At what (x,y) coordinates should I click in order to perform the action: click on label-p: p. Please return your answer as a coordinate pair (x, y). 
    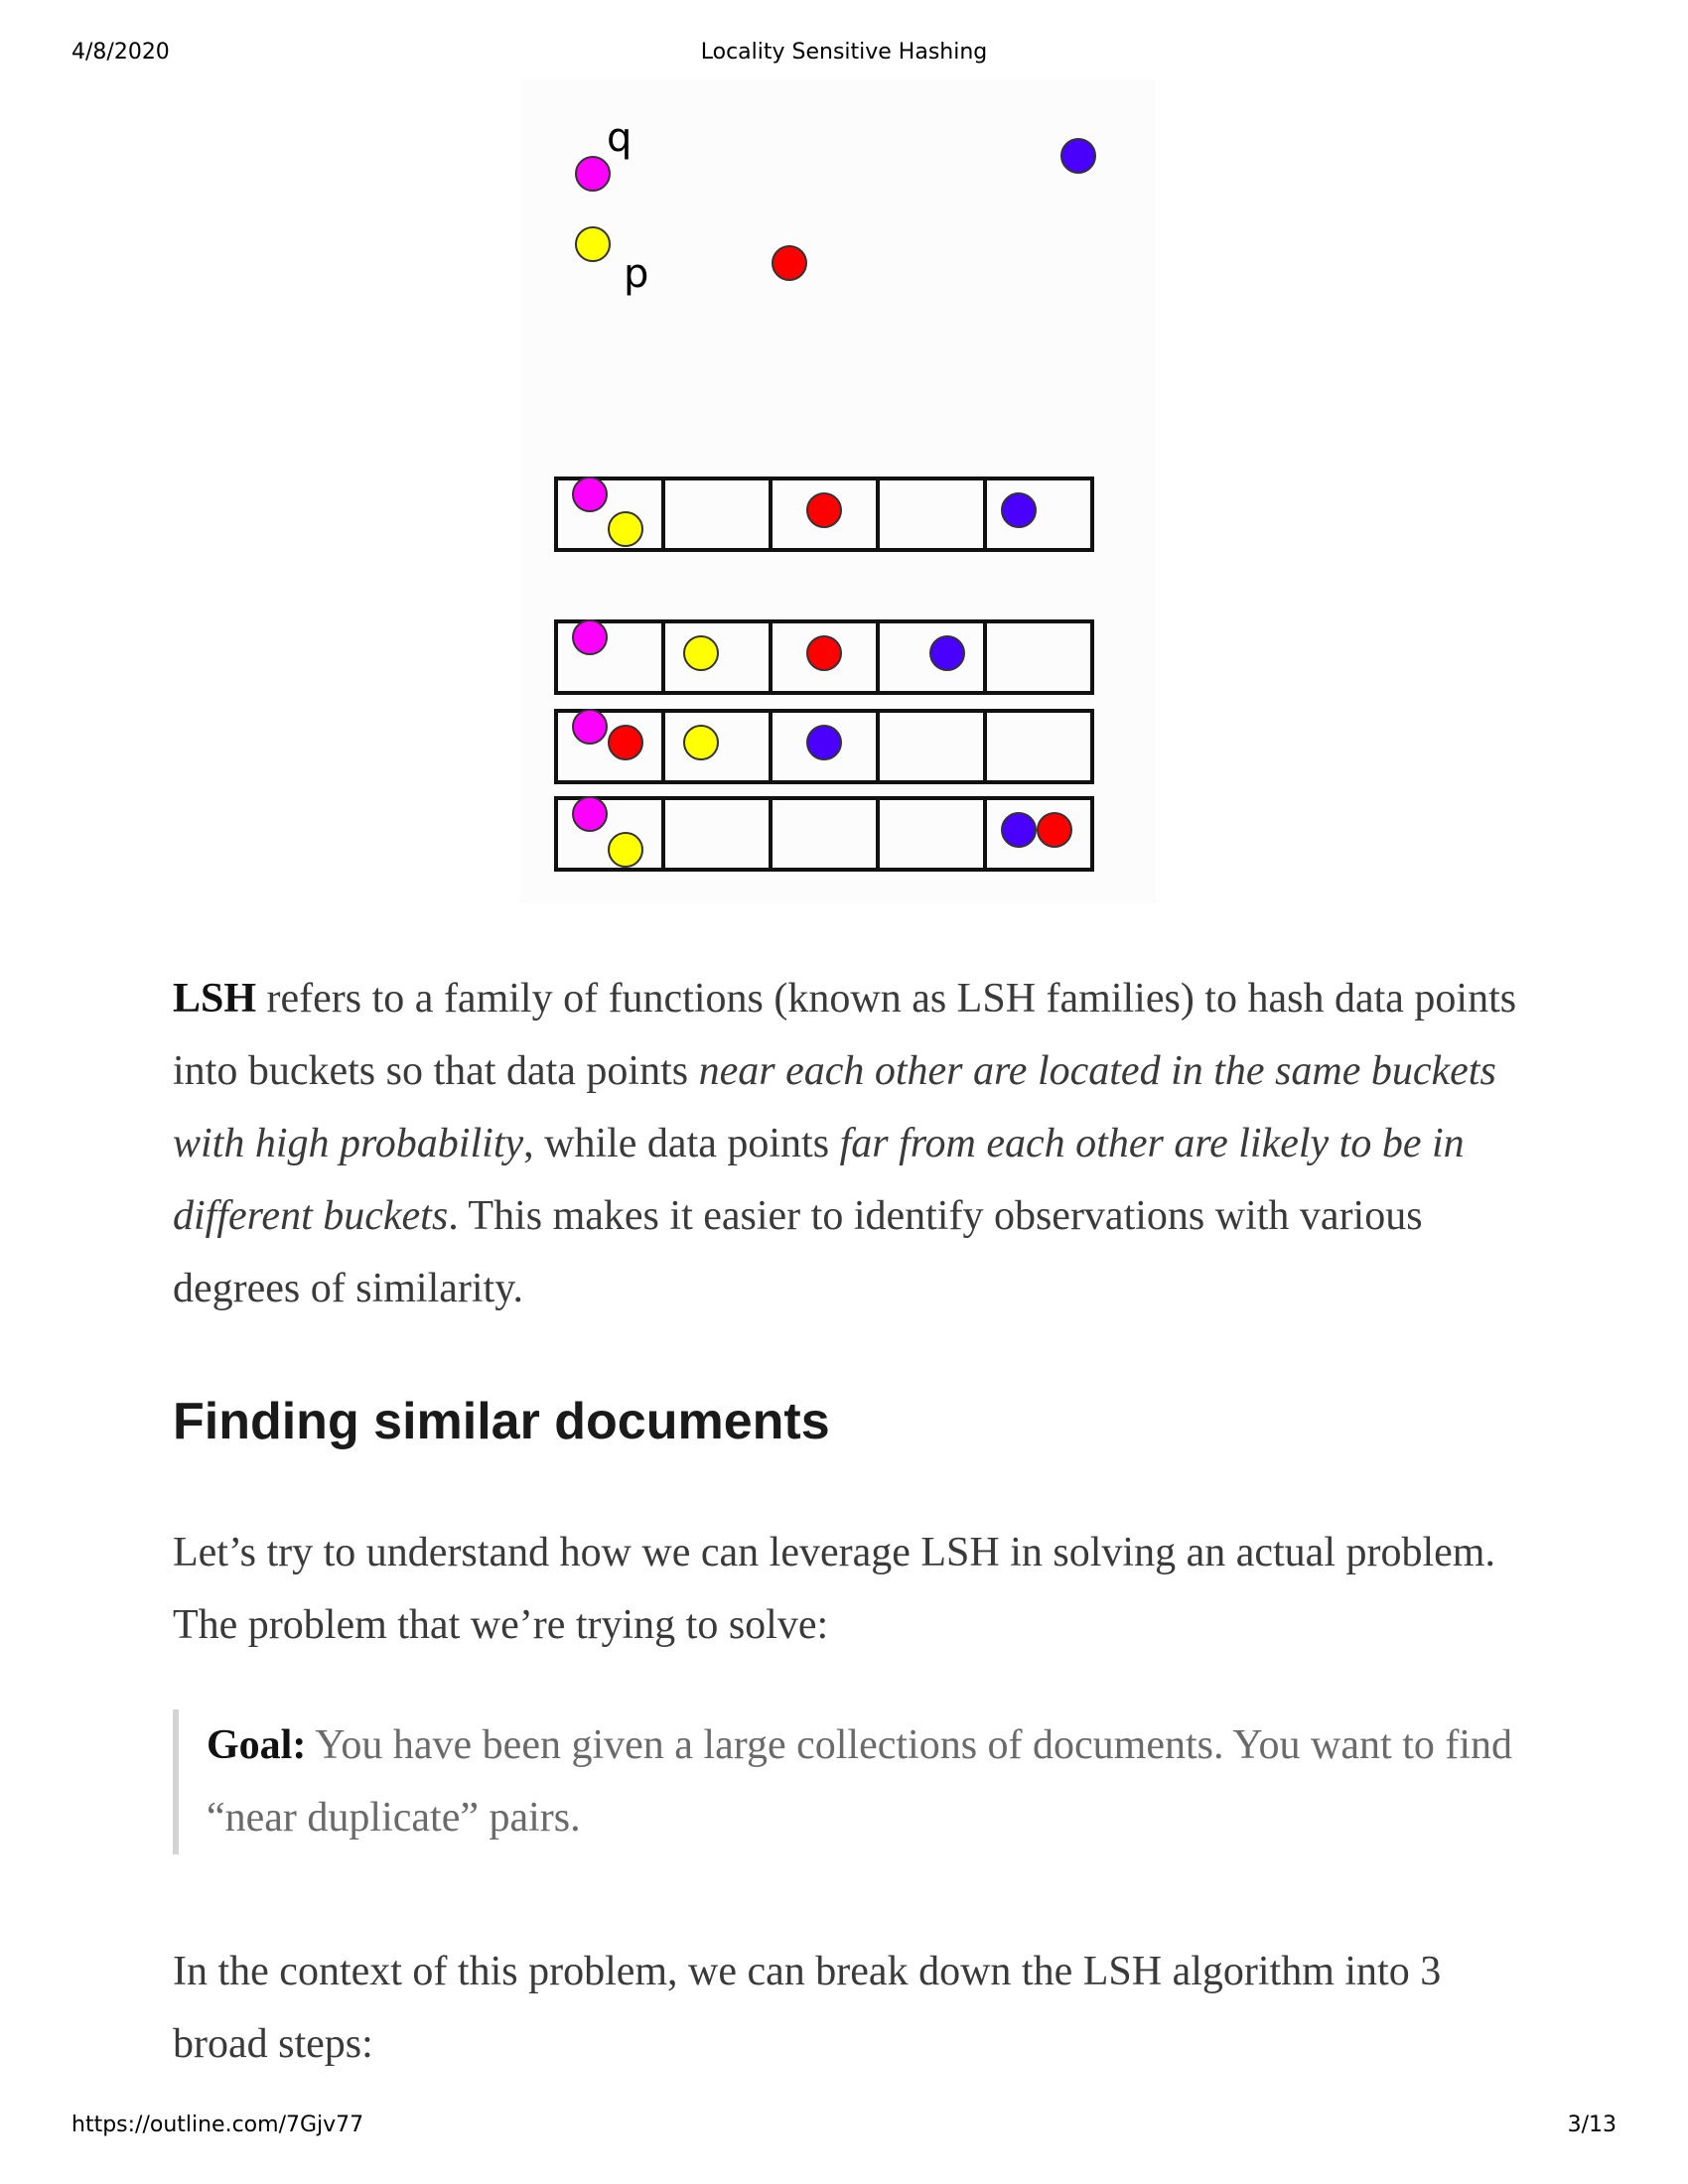
    Looking at the image, I should click on (636, 274).